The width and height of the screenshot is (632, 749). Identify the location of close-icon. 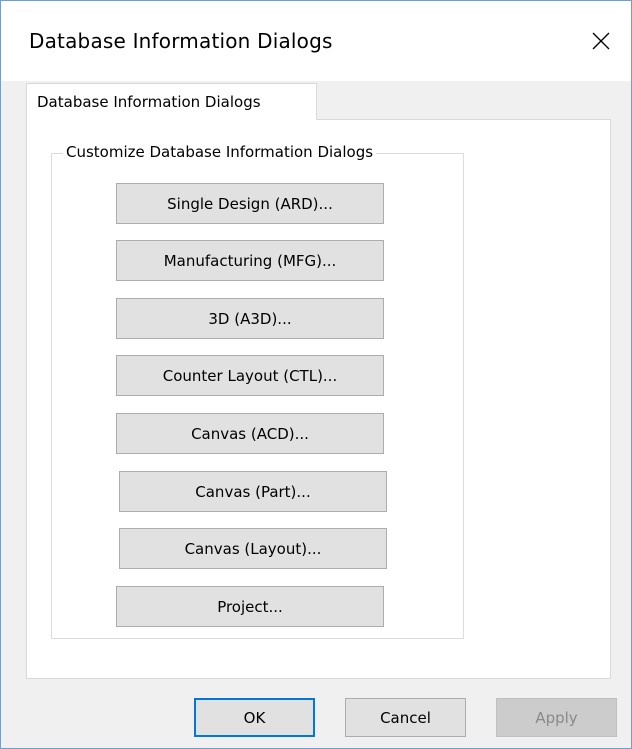
(601, 41).